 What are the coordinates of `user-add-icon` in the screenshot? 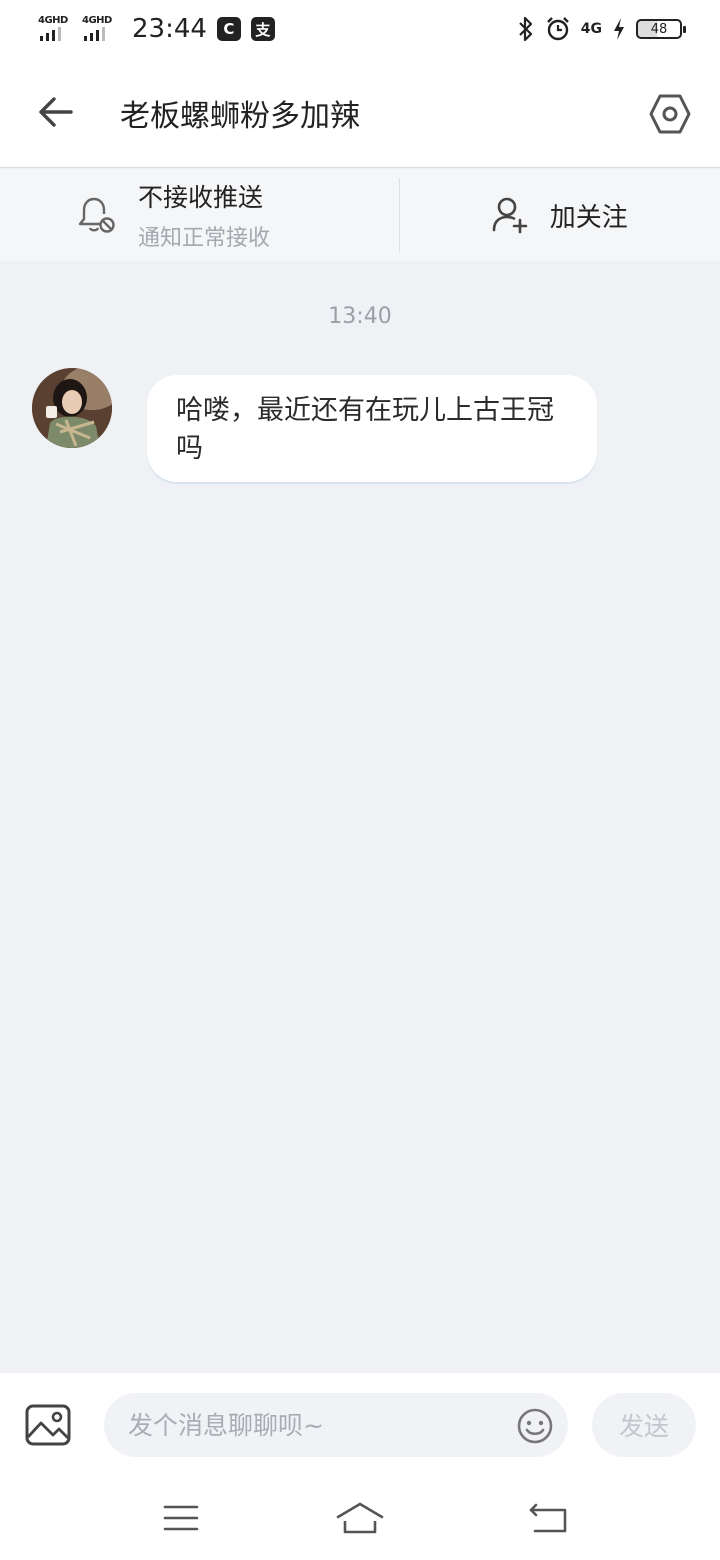 It's located at (510, 215).